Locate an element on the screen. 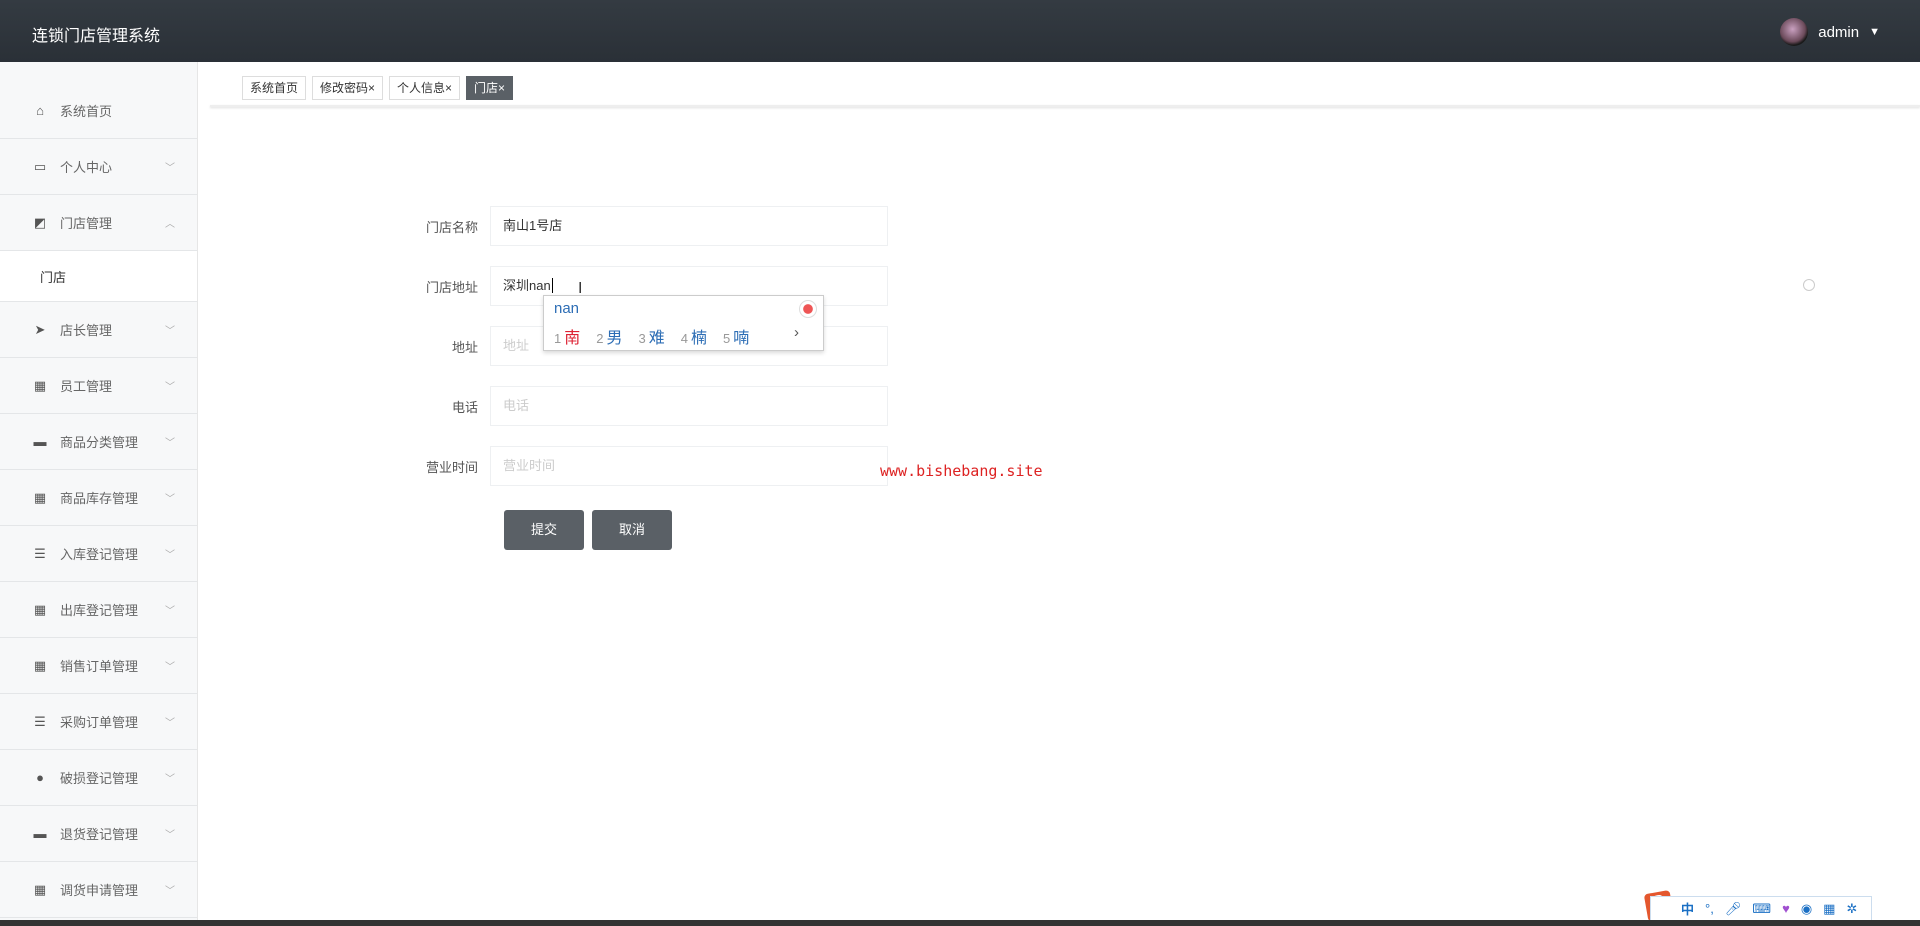  microphone-icon: 🎤︎ is located at coordinates (1733, 909).